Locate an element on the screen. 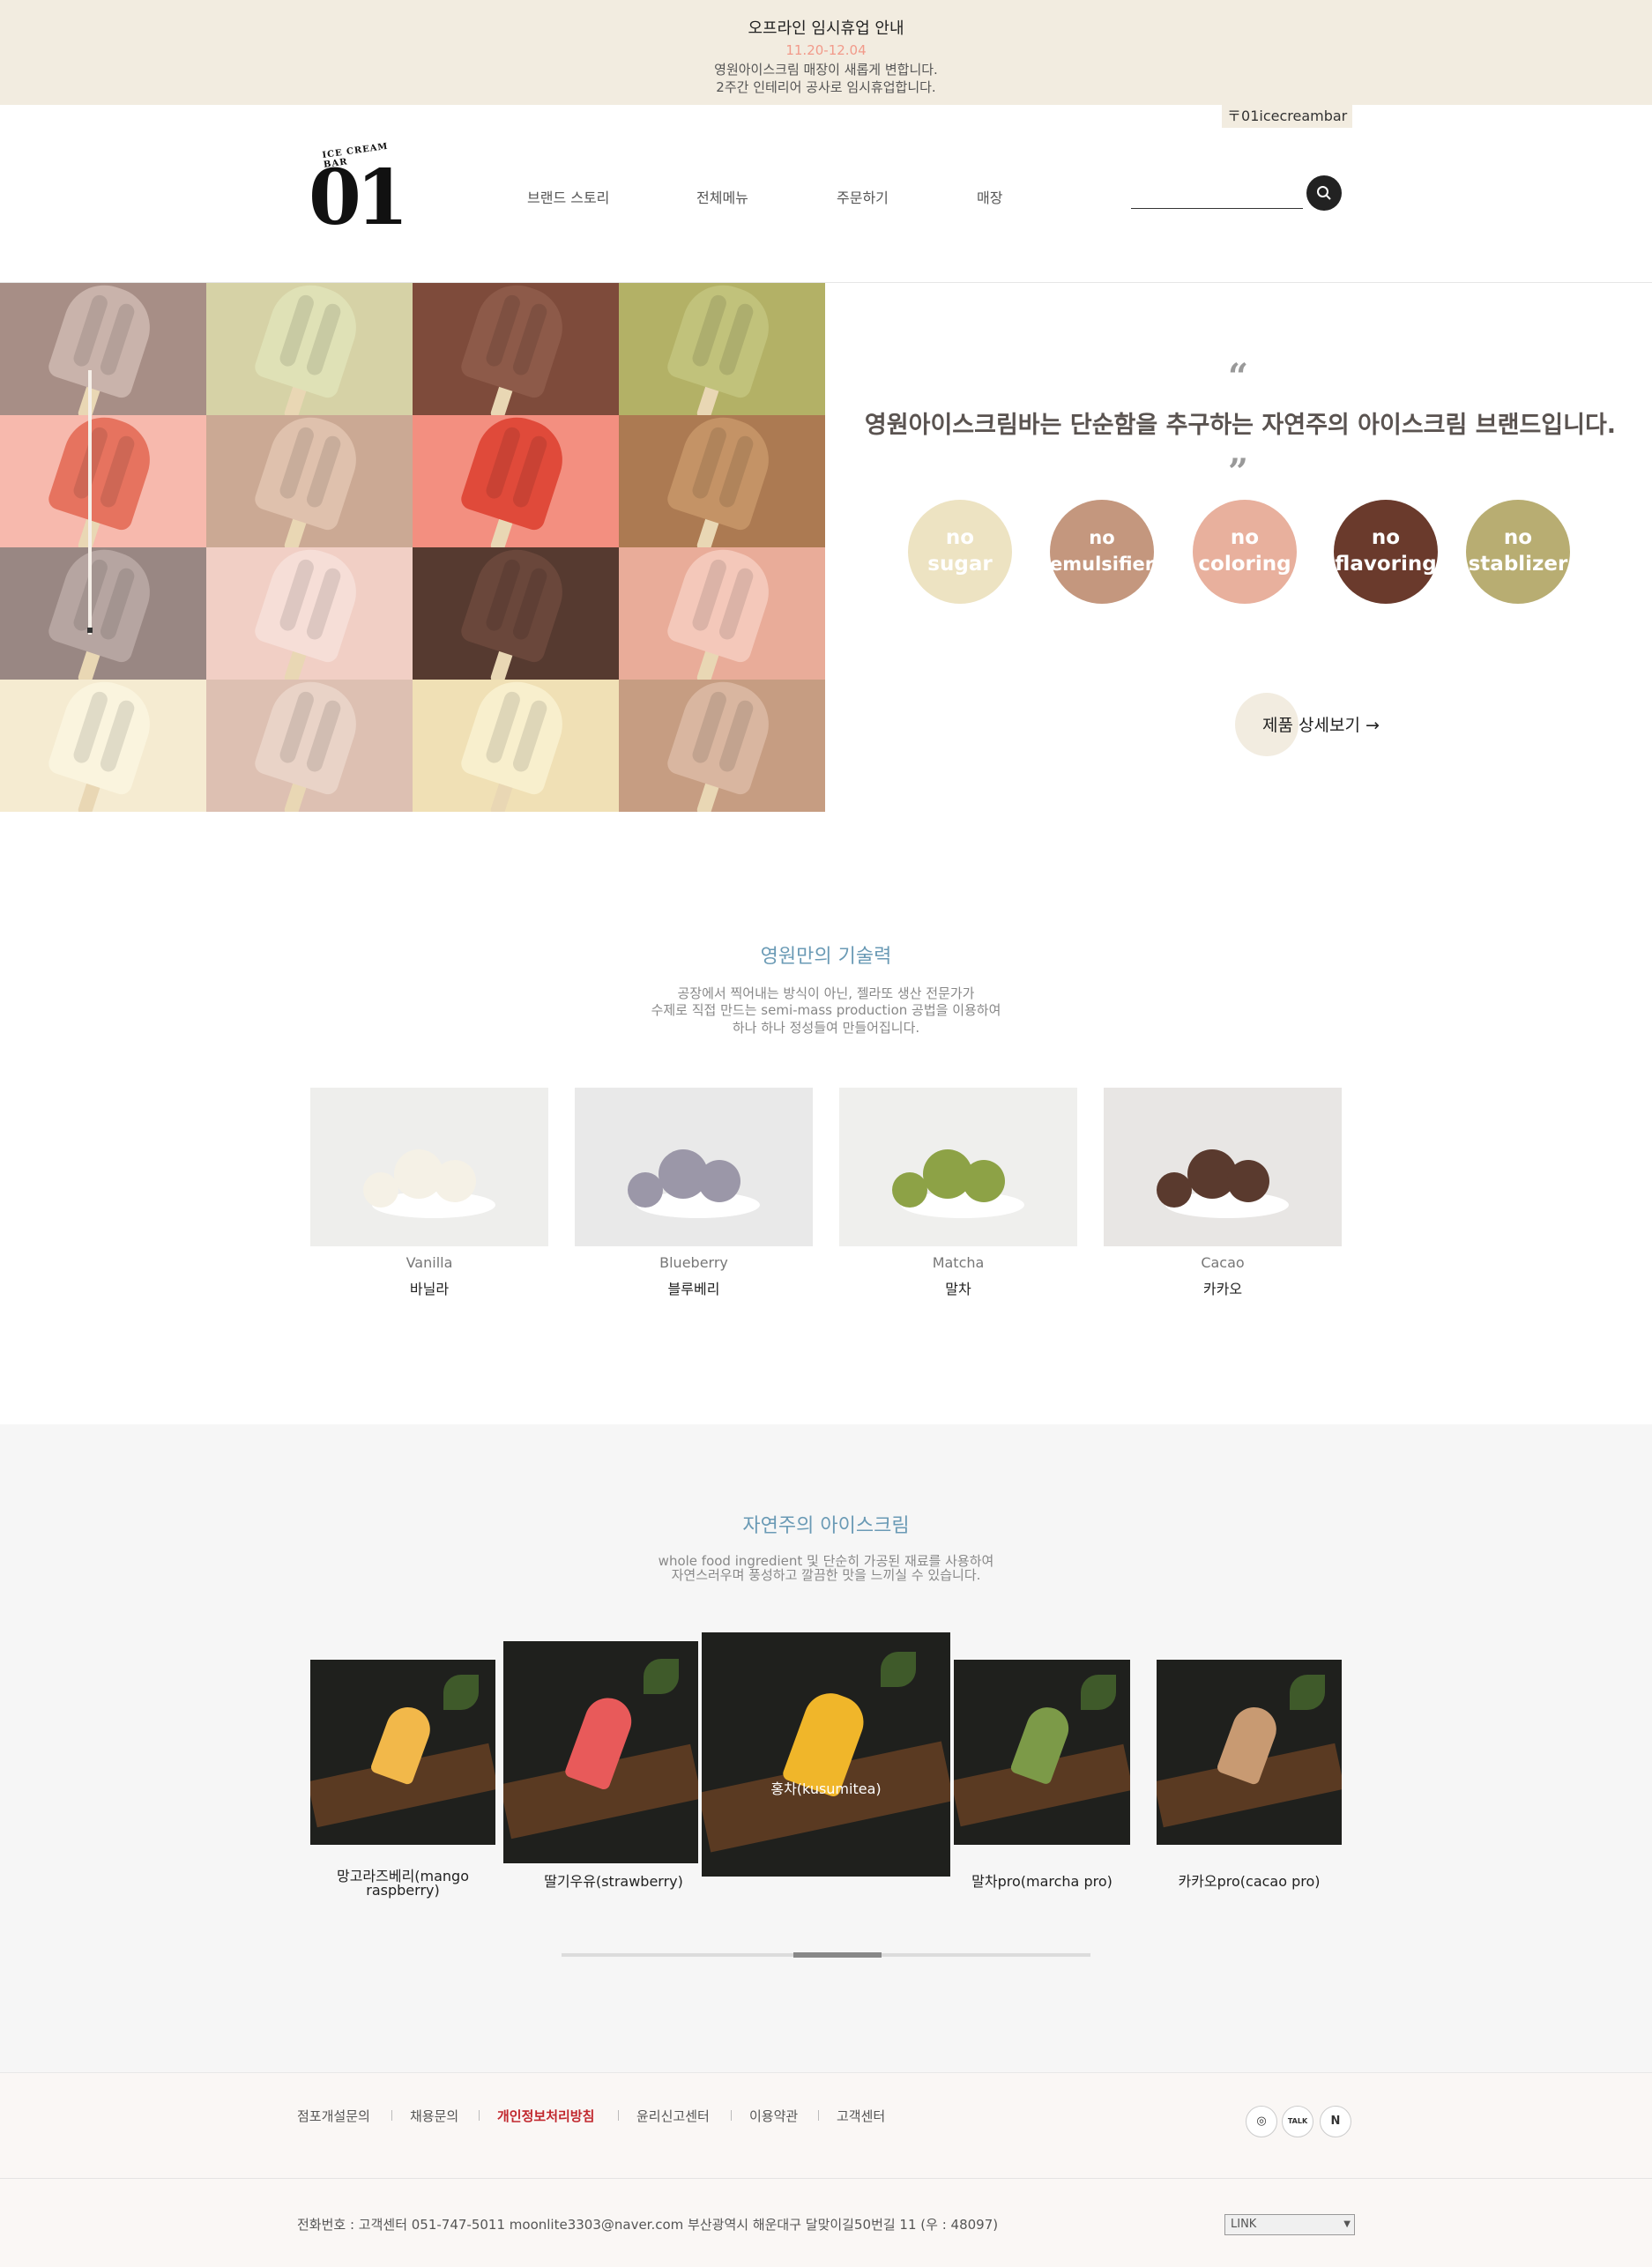 The image size is (1652, 2267). badge-line2: flavoring is located at coordinates (1386, 564).